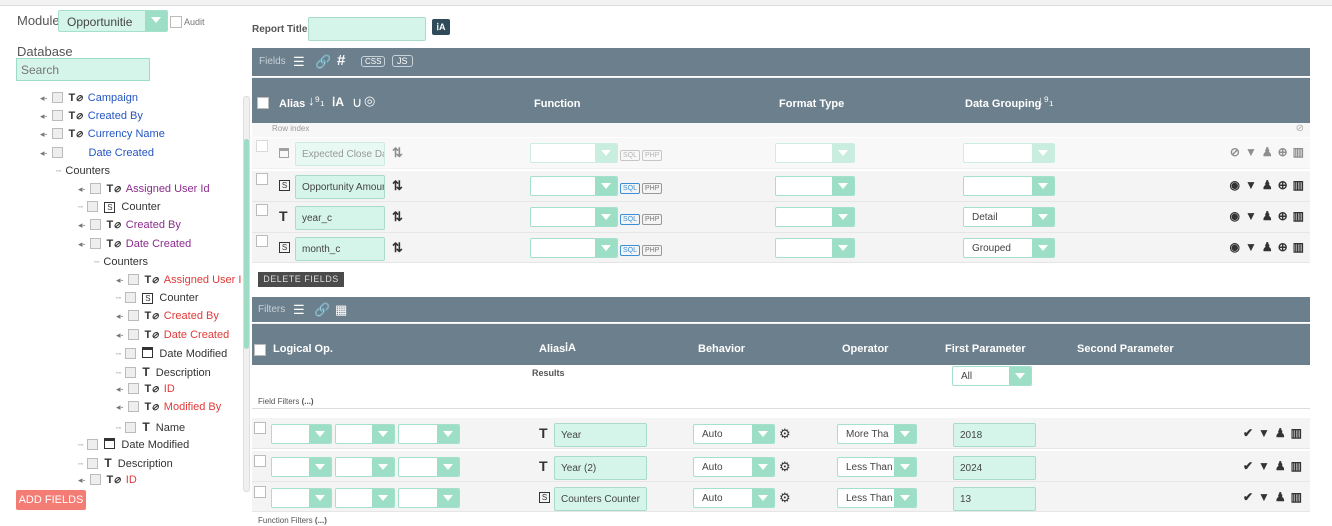 The height and width of the screenshot is (526, 1332). What do you see at coordinates (321, 520) in the screenshot?
I see `ellipsis-icon: (...)` at bounding box center [321, 520].